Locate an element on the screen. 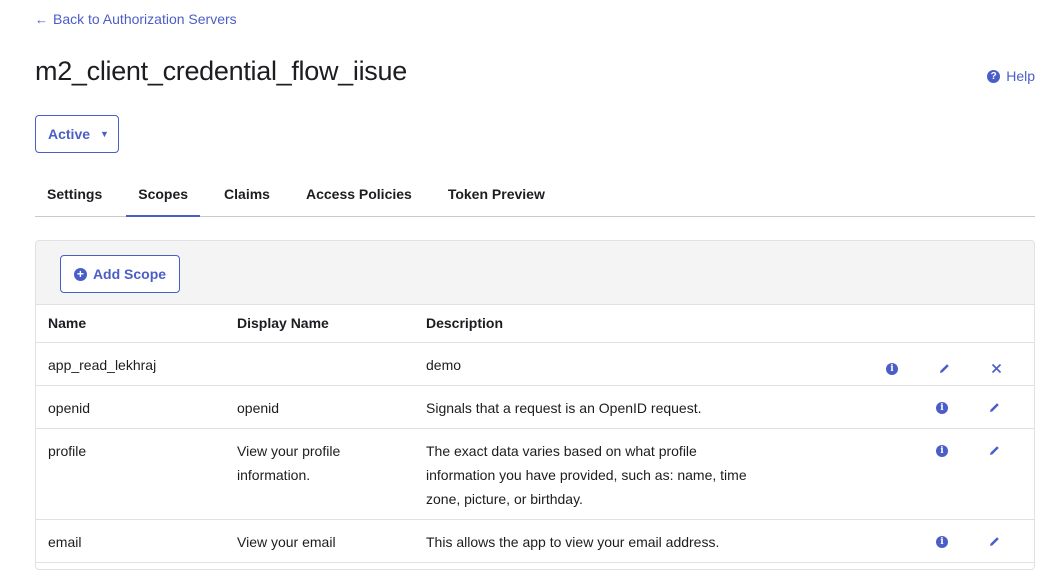  column-header-actions is located at coordinates (904, 324).